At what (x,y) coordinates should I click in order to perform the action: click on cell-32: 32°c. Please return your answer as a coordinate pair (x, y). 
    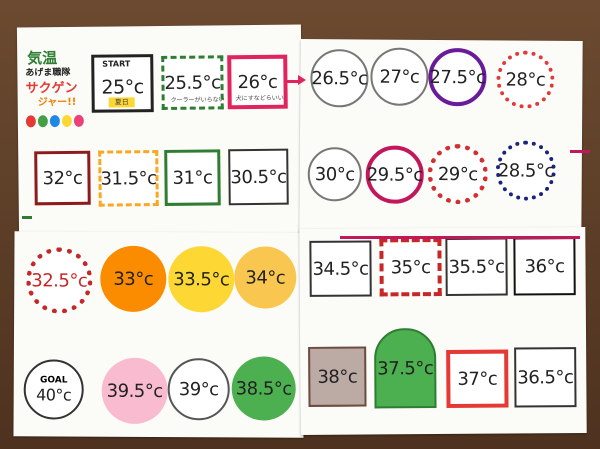
    Looking at the image, I should click on (62, 178).